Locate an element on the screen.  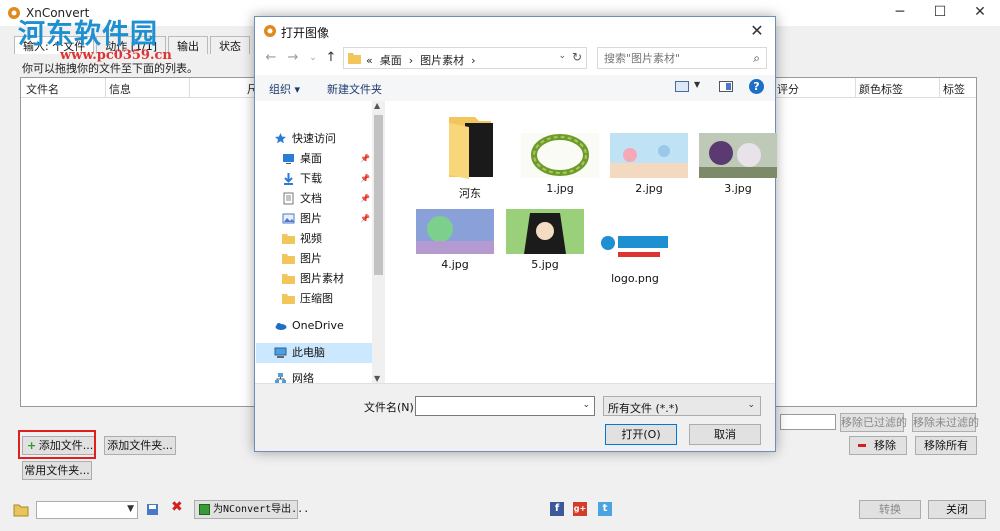
dialog-app-icon is located at coordinates (270, 31).